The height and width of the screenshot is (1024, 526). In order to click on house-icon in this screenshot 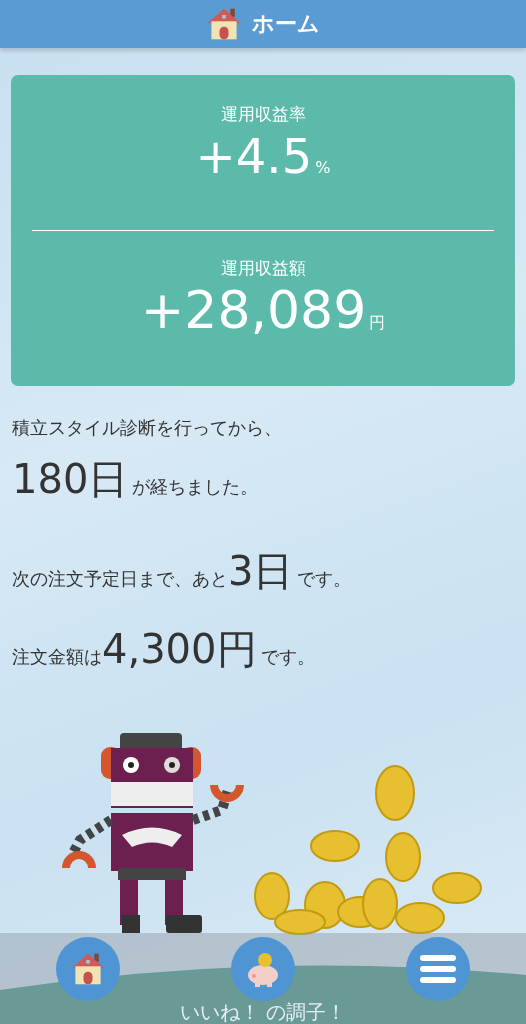, I will do `click(224, 24)`.